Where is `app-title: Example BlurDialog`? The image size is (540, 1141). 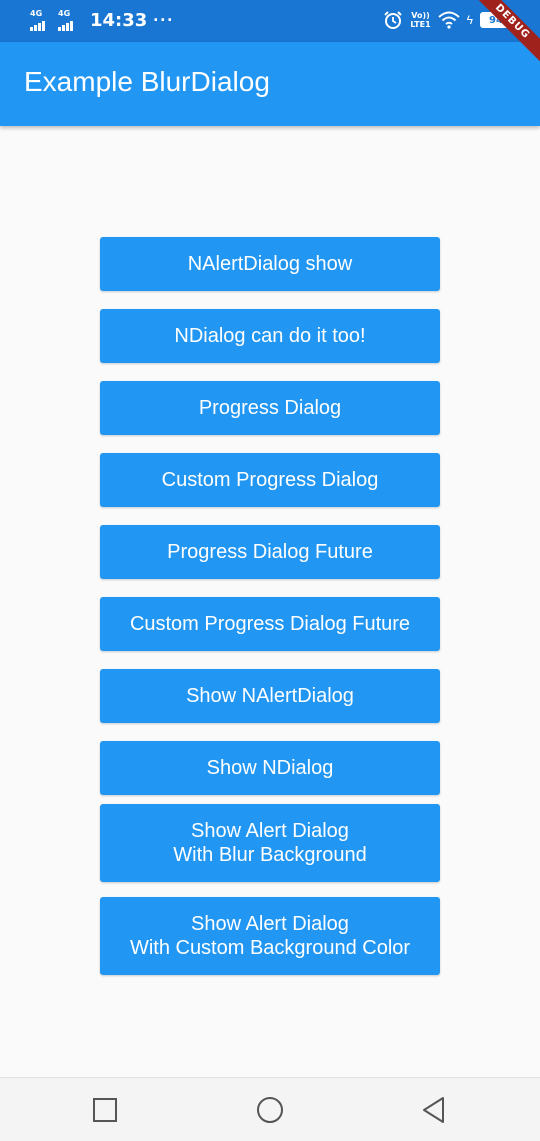
app-title: Example BlurDialog is located at coordinates (147, 81).